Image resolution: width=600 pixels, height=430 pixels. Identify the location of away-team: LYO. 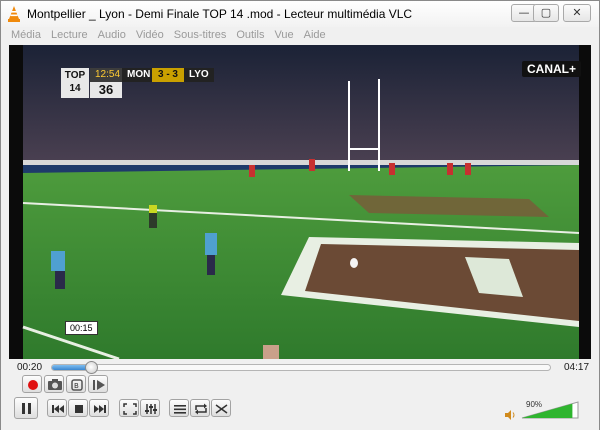
(199, 75).